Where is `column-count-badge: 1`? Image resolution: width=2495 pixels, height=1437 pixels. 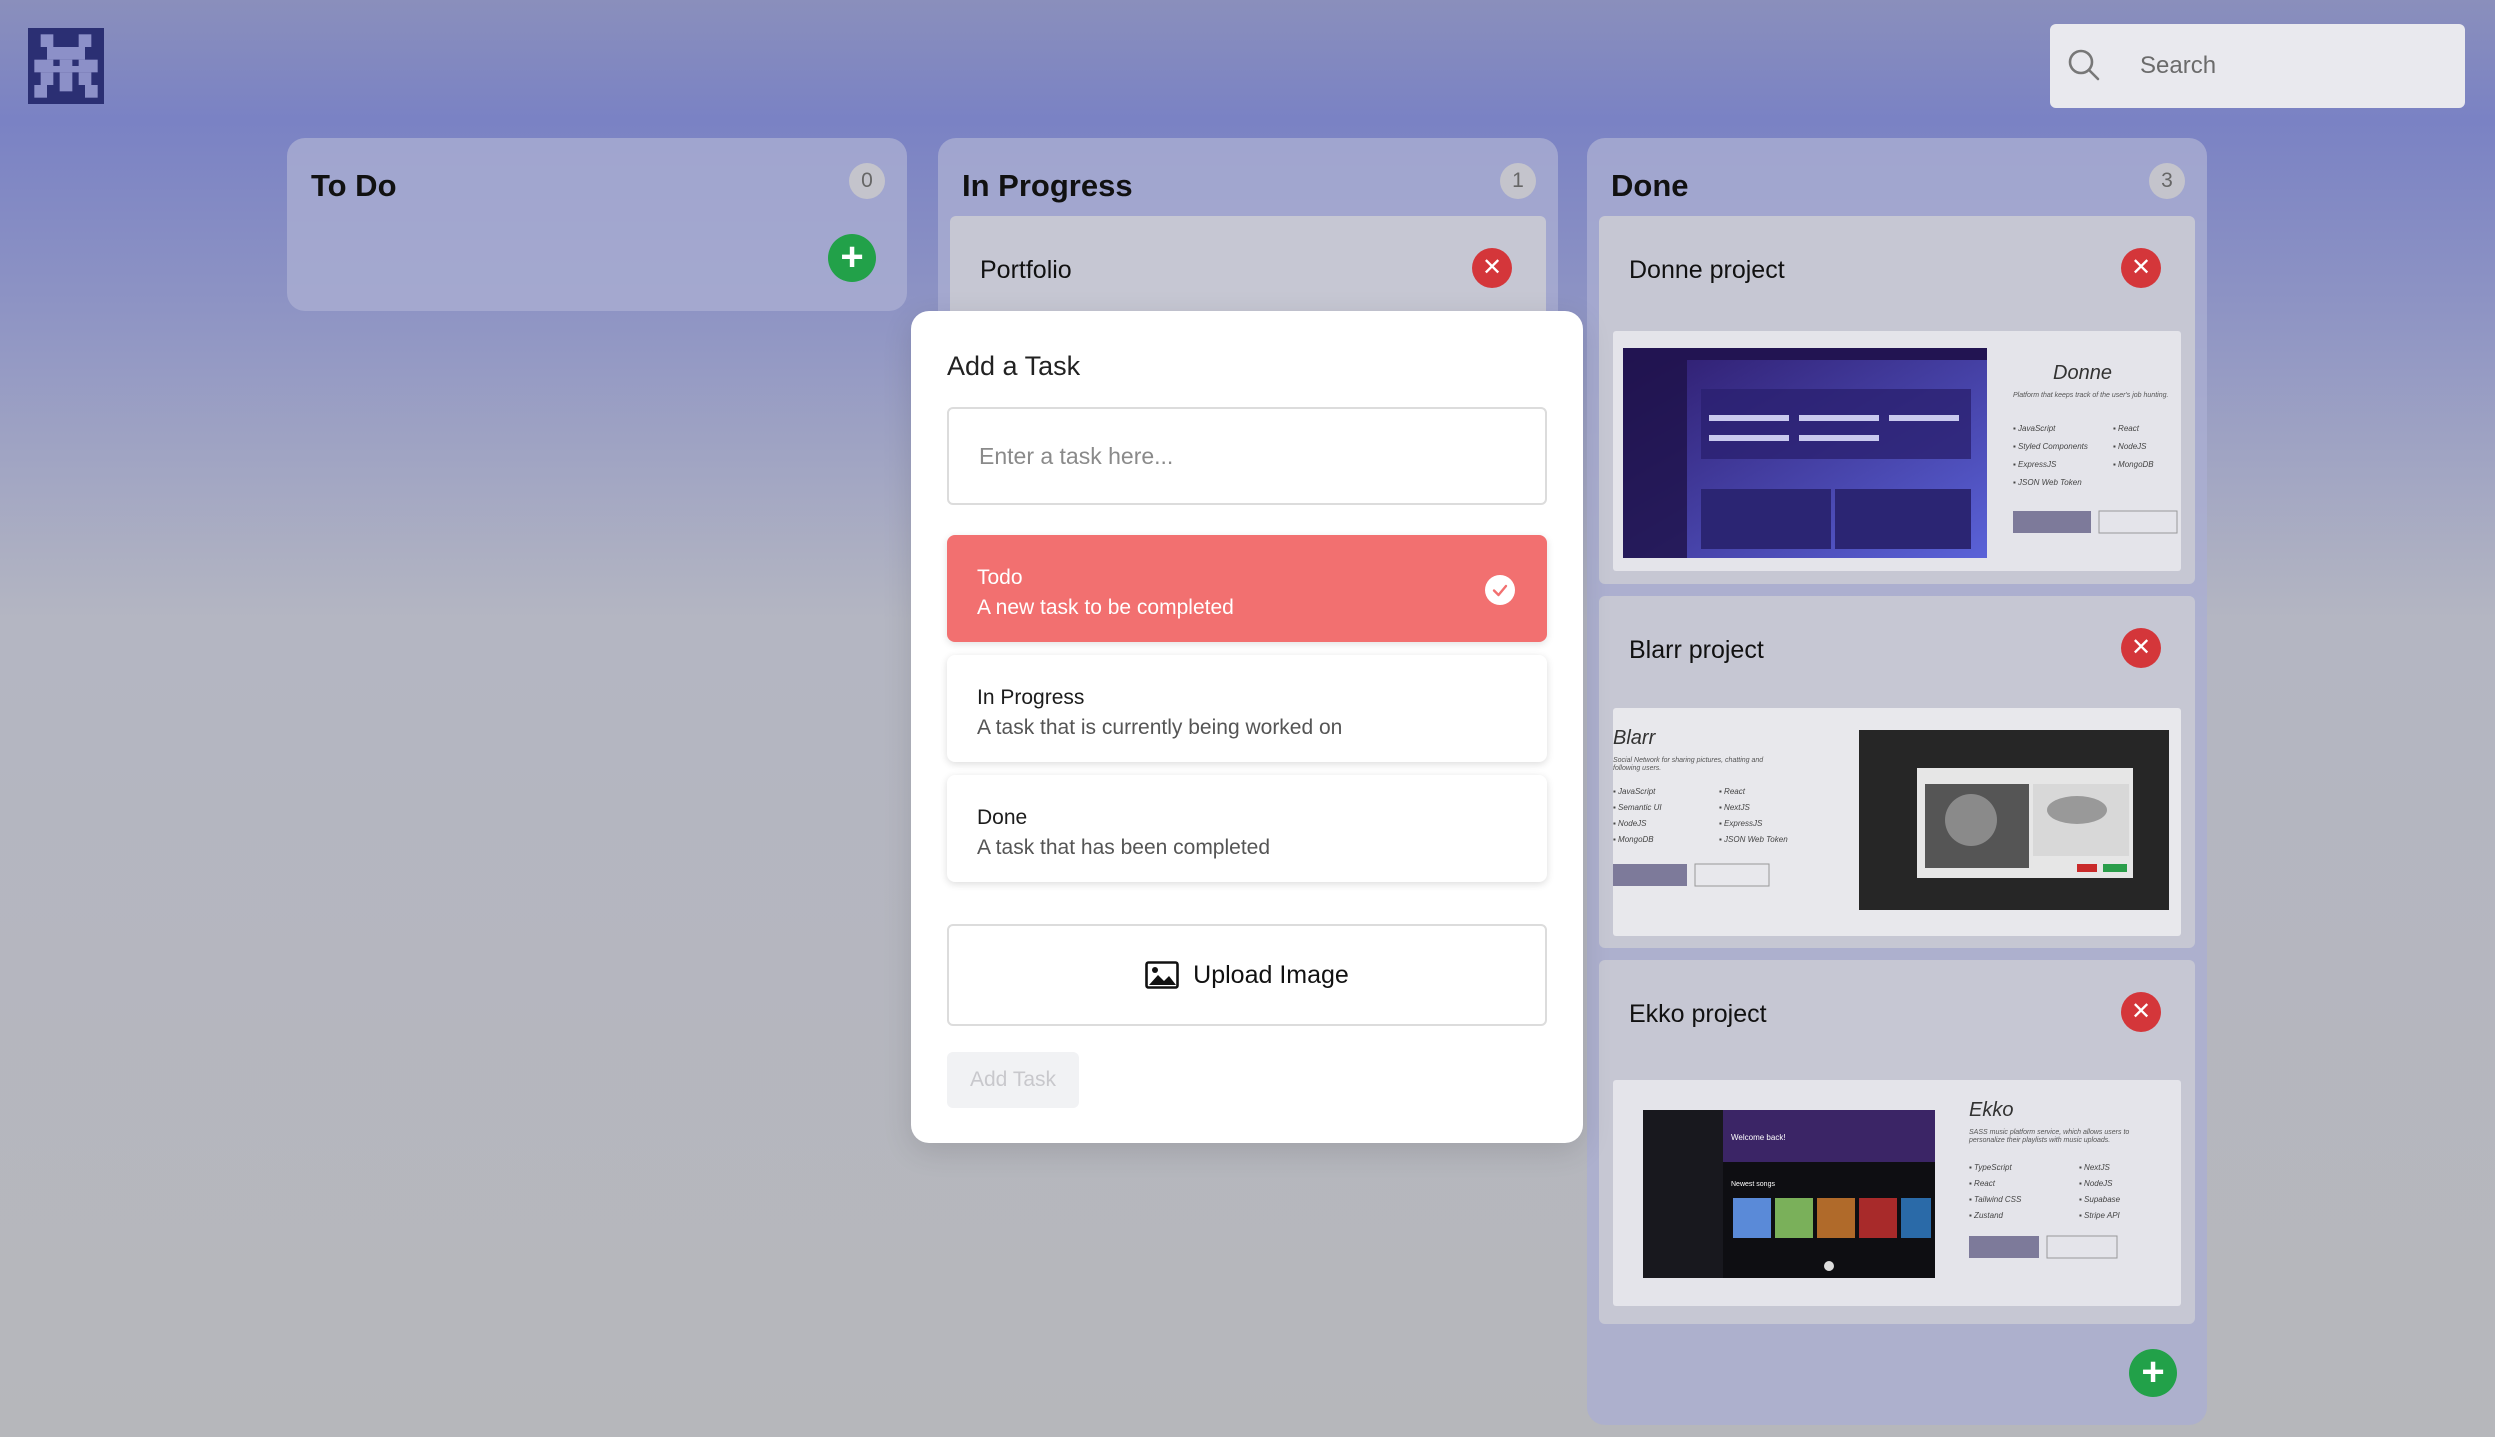 column-count-badge: 1 is located at coordinates (1518, 181).